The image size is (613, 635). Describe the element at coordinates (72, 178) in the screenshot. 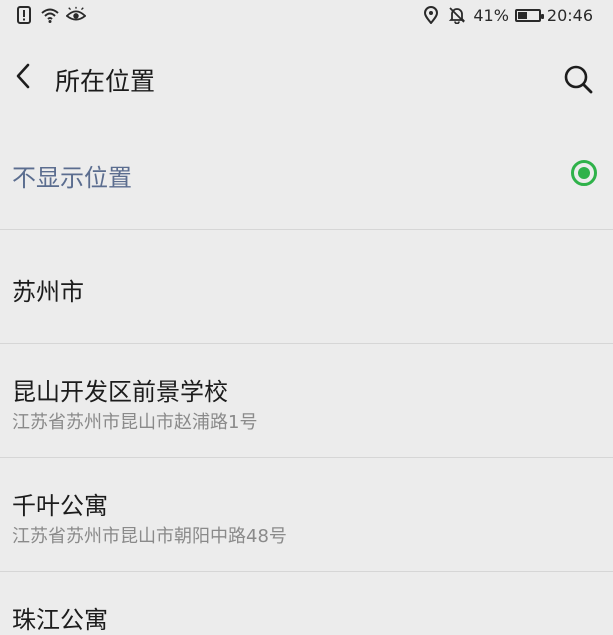

I see `location-name: 不显示位置` at that location.